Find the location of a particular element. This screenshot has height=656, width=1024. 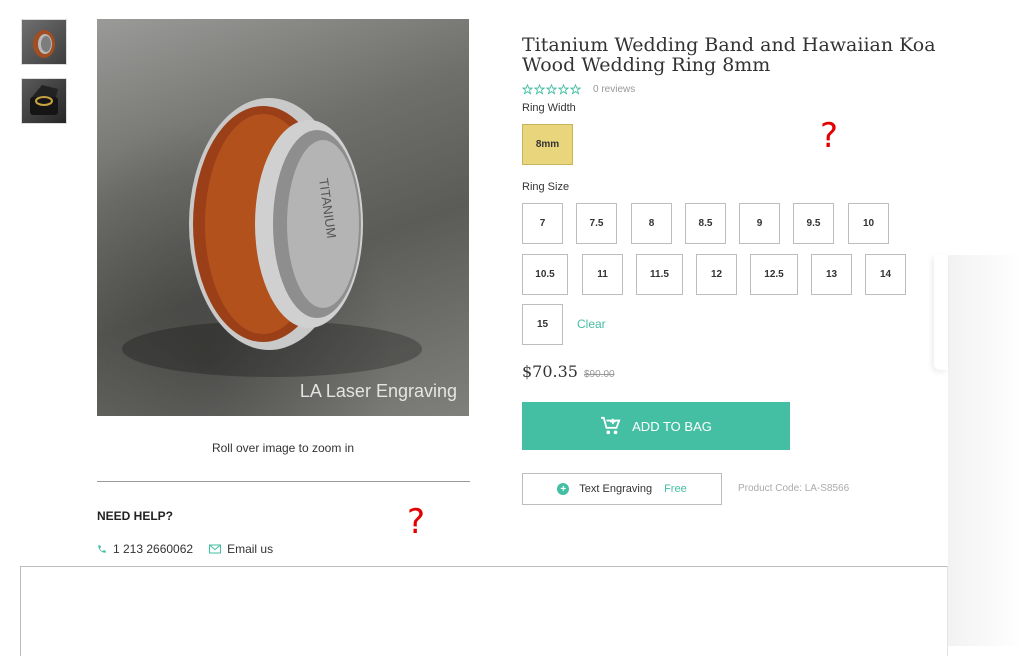

thumbnail-ring-box is located at coordinates (44, 101).